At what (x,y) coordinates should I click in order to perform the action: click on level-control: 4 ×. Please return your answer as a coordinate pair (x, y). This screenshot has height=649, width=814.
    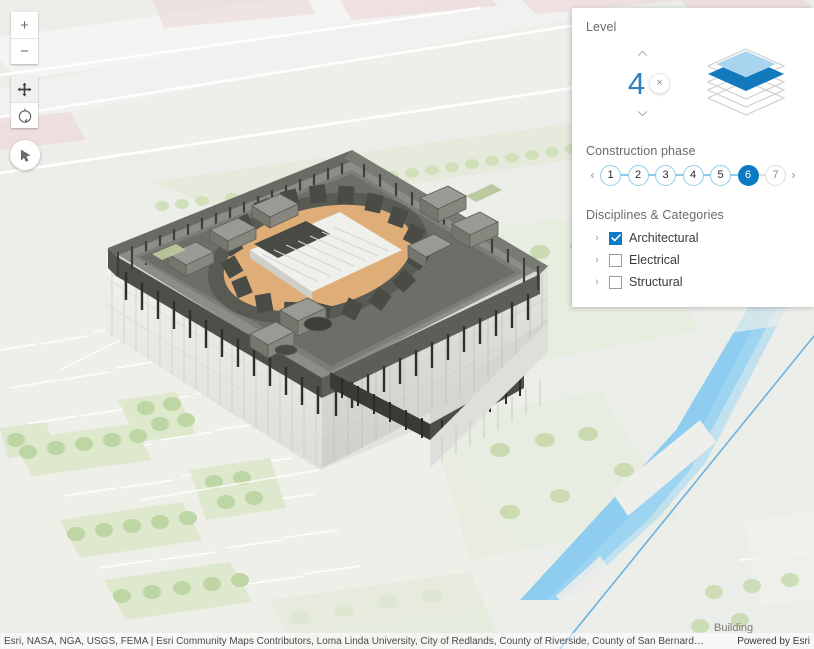
    Looking at the image, I should click on (693, 84).